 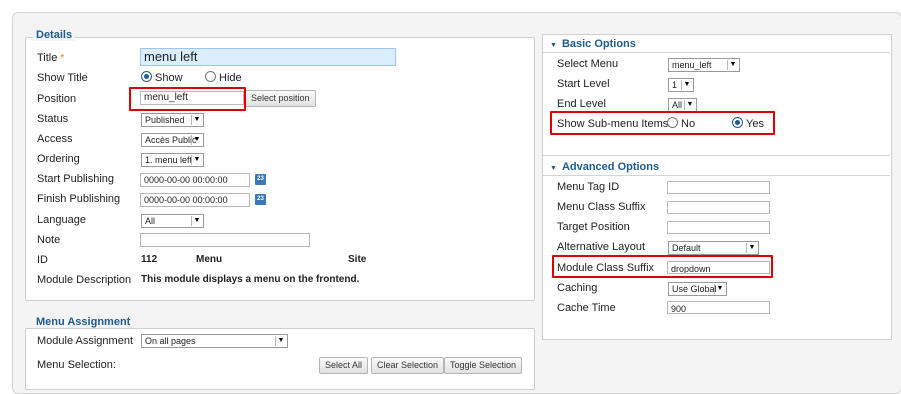 What do you see at coordinates (54, 35) in the screenshot?
I see `details-legend: Details` at bounding box center [54, 35].